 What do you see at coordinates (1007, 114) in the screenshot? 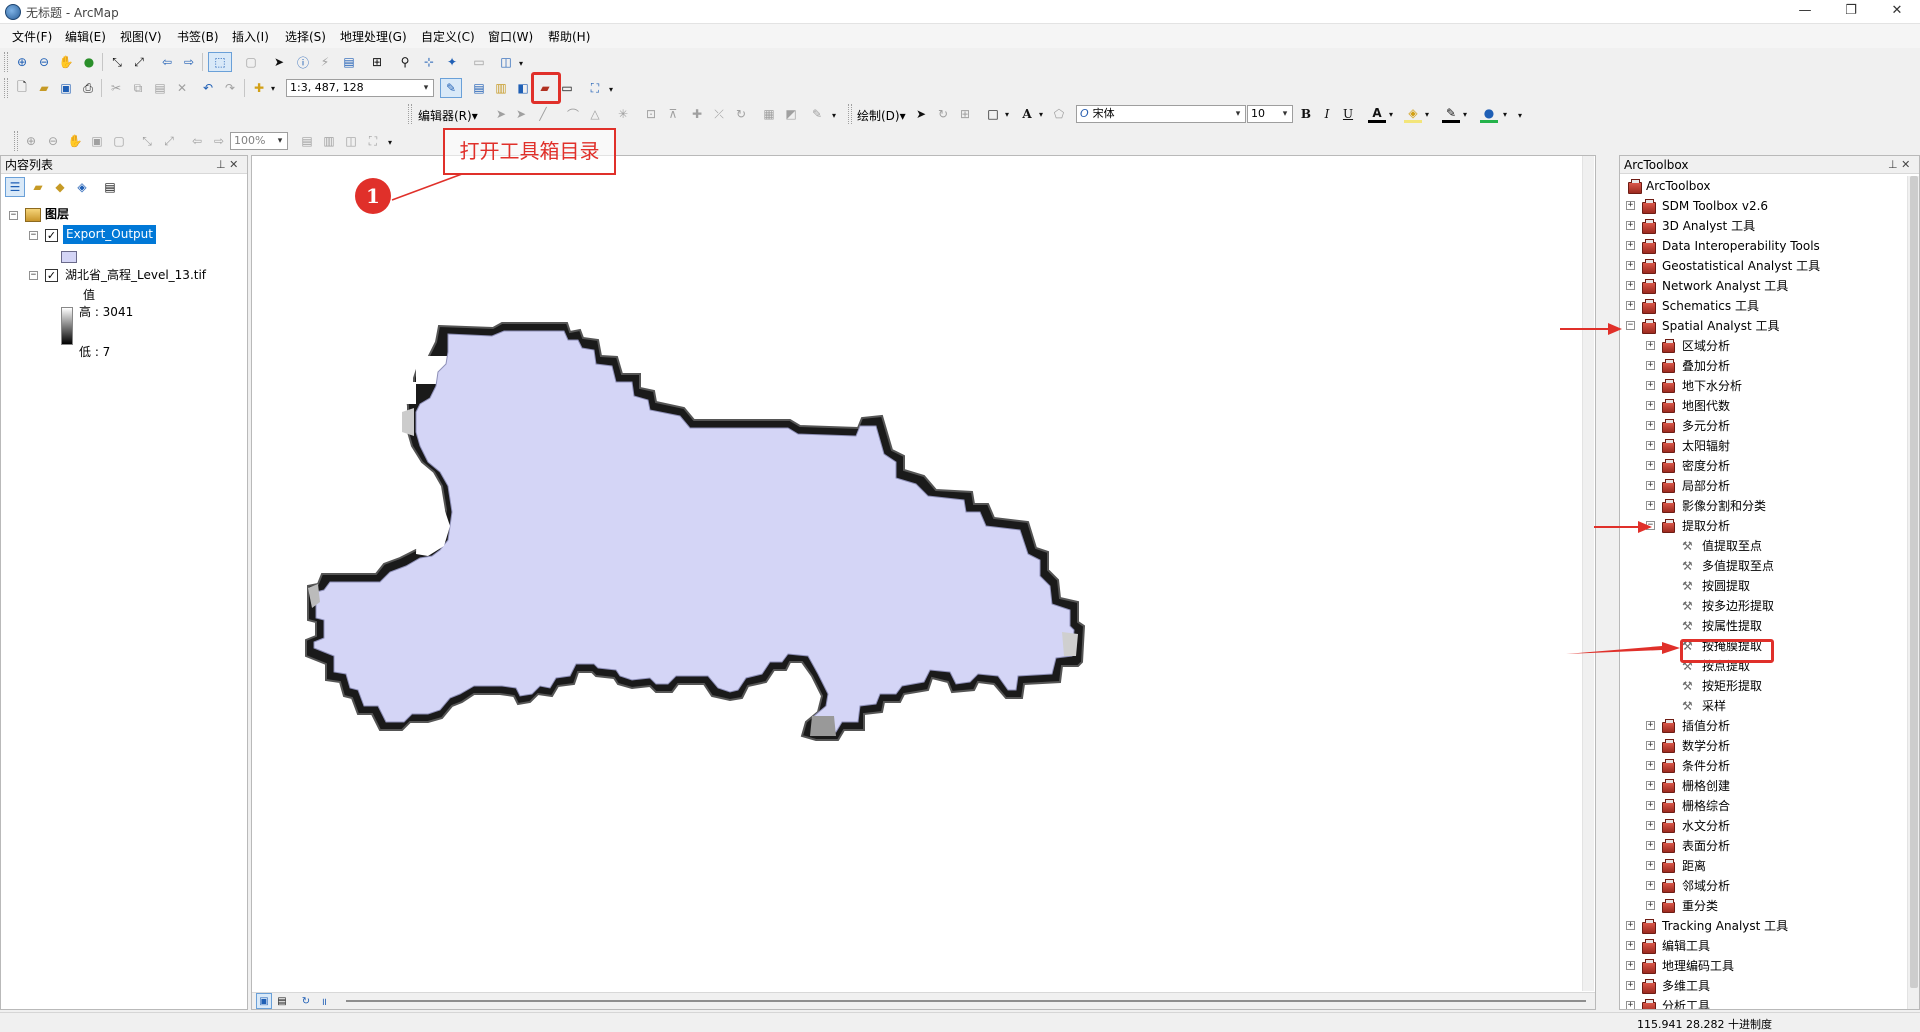
I see `rectangle-dropdown-icon: ▾` at bounding box center [1007, 114].